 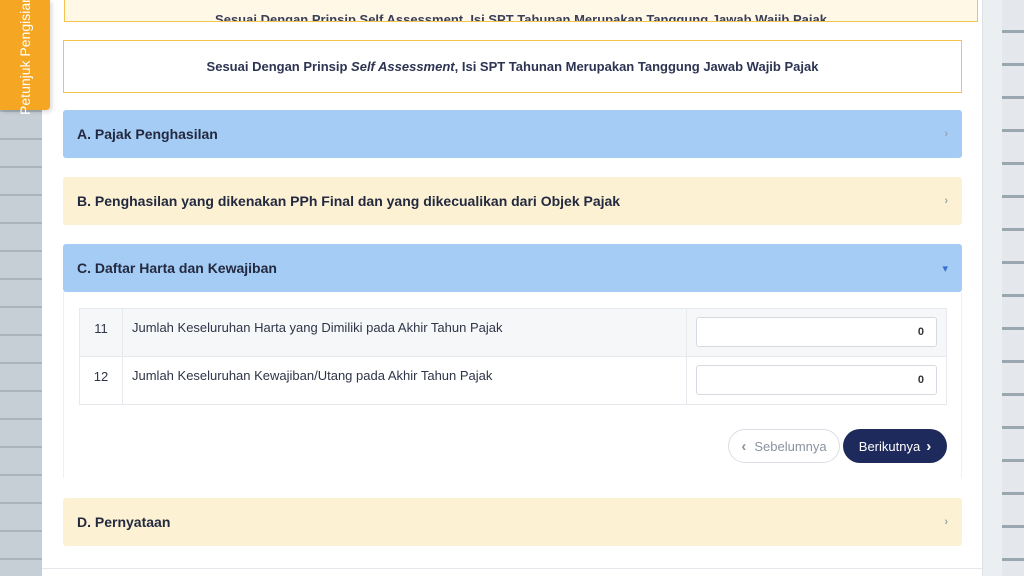 What do you see at coordinates (790, 446) in the screenshot?
I see `previous-button-label: Sebelumnya` at bounding box center [790, 446].